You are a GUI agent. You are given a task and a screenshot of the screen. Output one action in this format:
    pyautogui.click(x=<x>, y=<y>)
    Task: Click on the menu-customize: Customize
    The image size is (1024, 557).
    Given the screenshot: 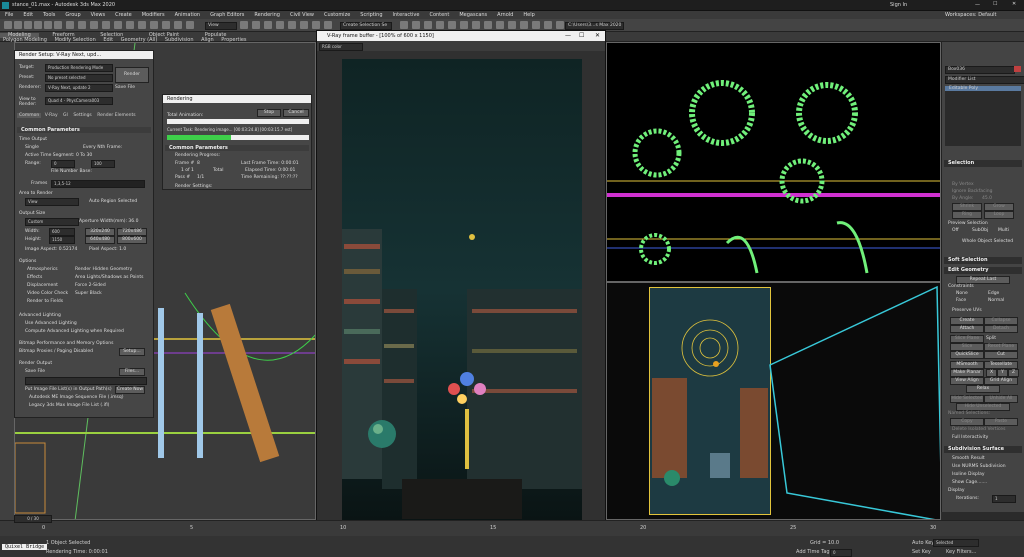 What is the action you would take?
    pyautogui.click(x=337, y=15)
    